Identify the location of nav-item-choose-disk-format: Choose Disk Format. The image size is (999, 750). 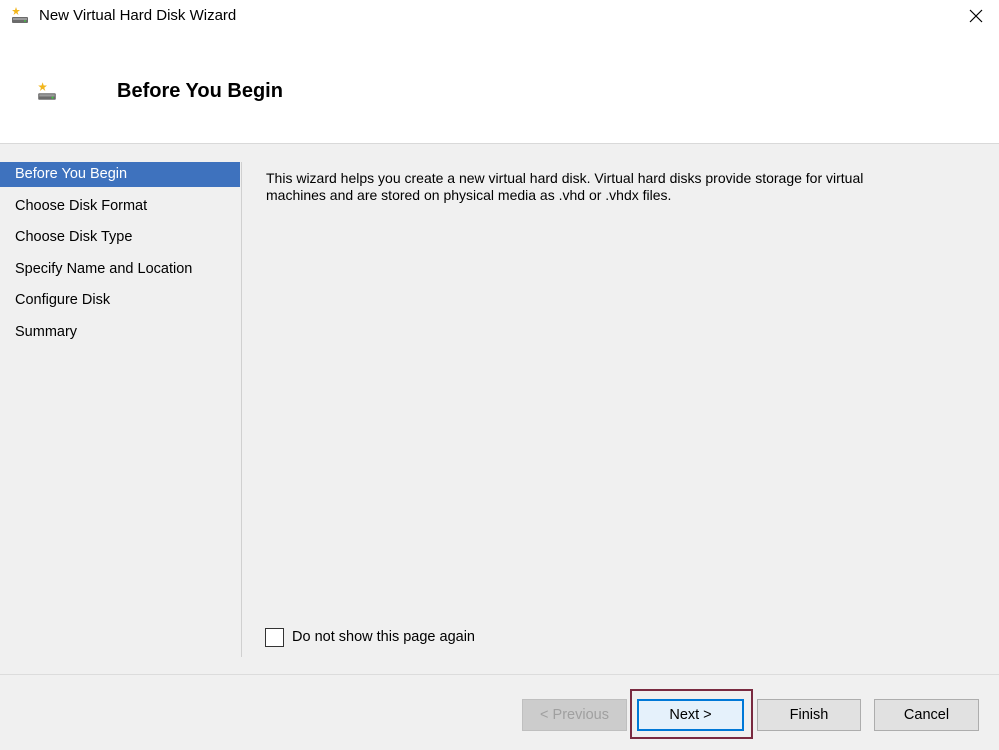
(120, 206).